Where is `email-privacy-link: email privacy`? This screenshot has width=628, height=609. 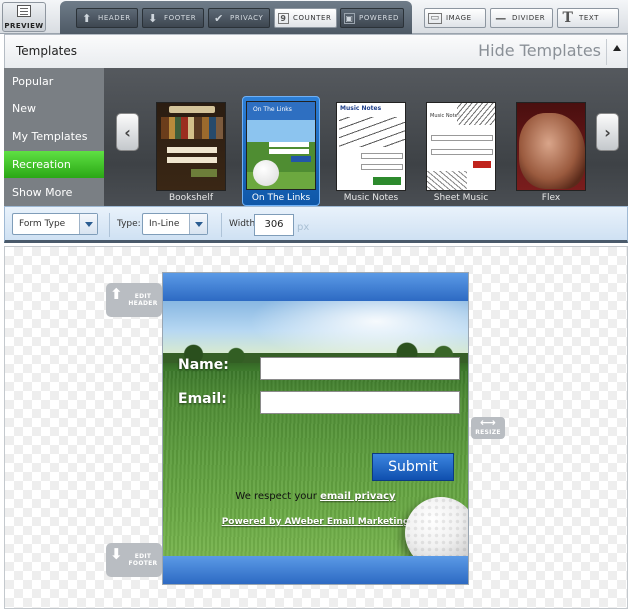 email-privacy-link: email privacy is located at coordinates (358, 496).